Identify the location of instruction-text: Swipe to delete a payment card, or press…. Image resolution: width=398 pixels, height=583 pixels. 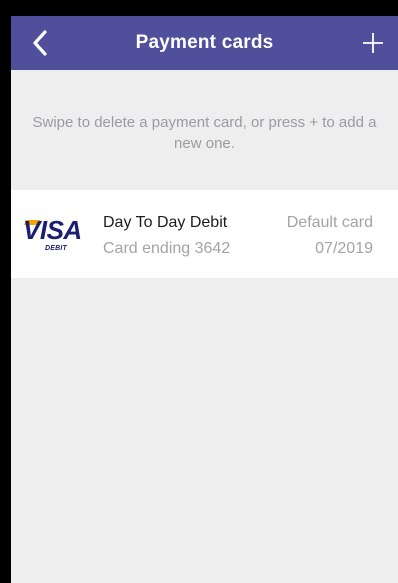
(204, 133).